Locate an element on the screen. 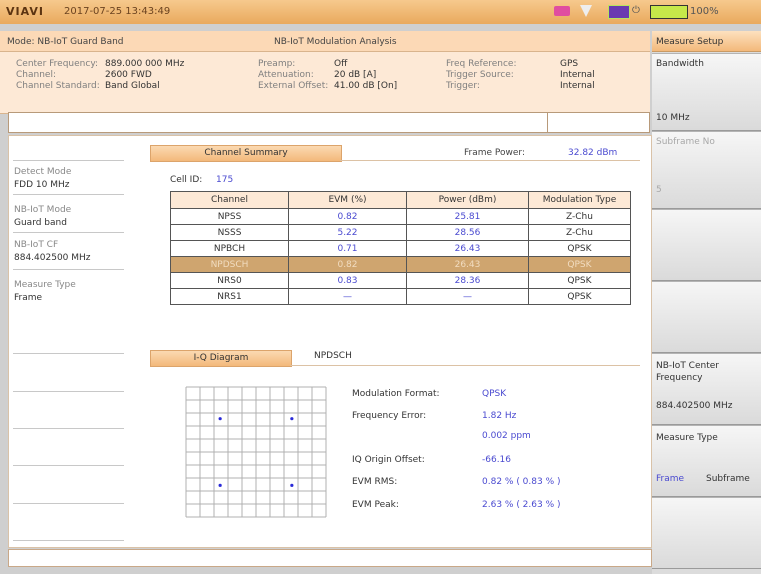 The height and width of the screenshot is (574, 761). table-row-selected: NPDSCH 0.82 26.43 QPSK is located at coordinates (400, 264).